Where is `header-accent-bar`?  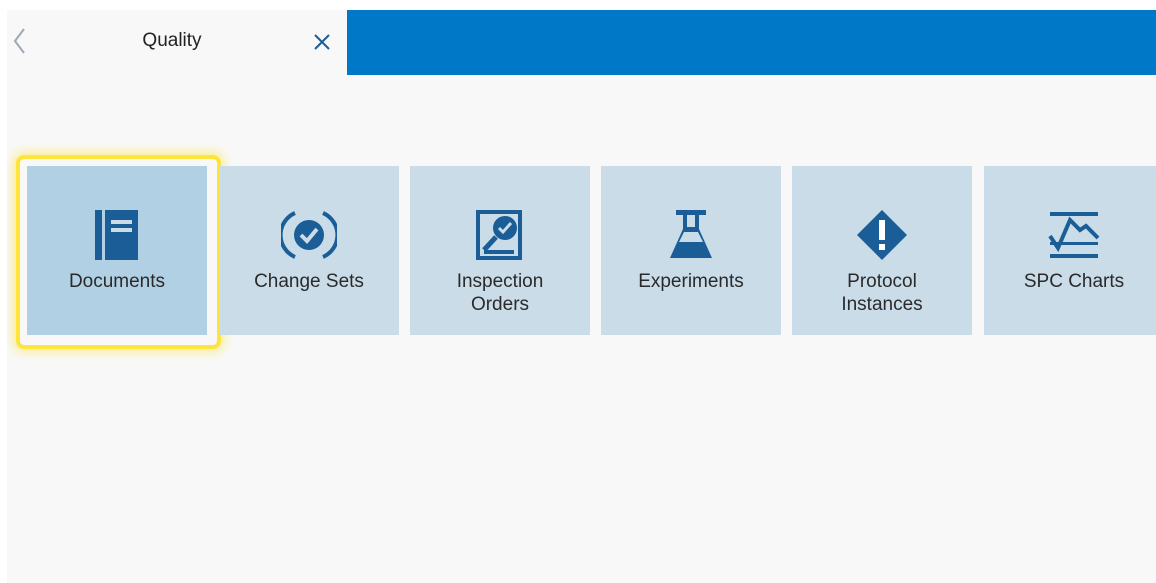 header-accent-bar is located at coordinates (751, 42).